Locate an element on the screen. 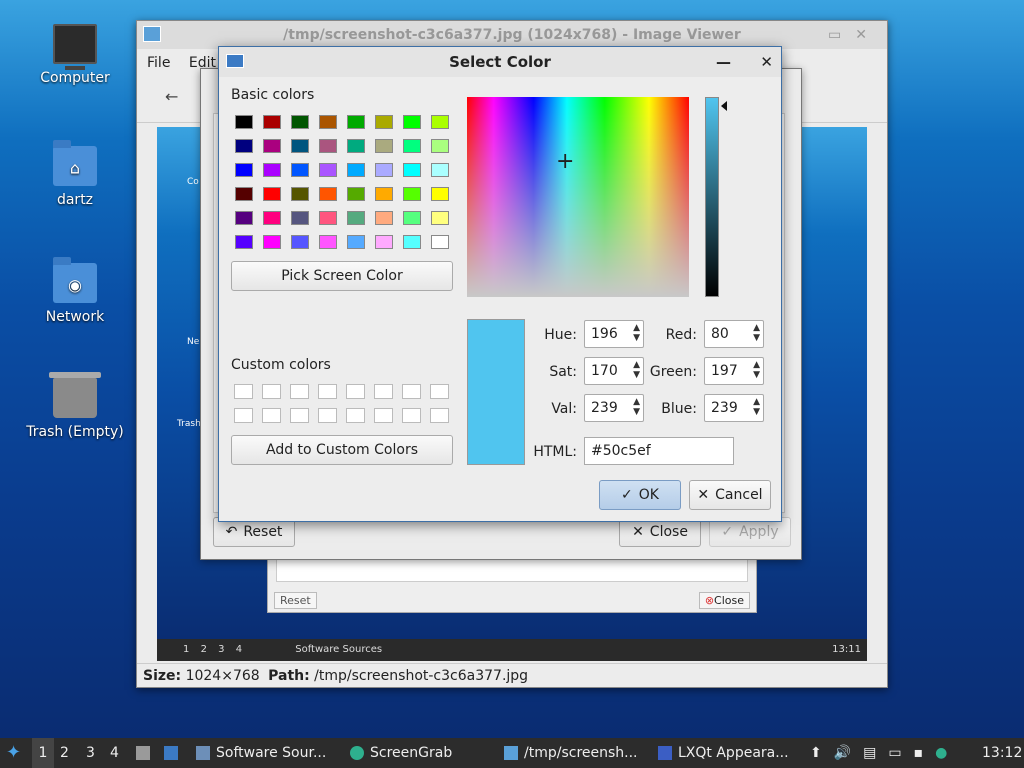 This screenshot has height=768, width=1024. value-slider-handle-icon is located at coordinates (724, 106).